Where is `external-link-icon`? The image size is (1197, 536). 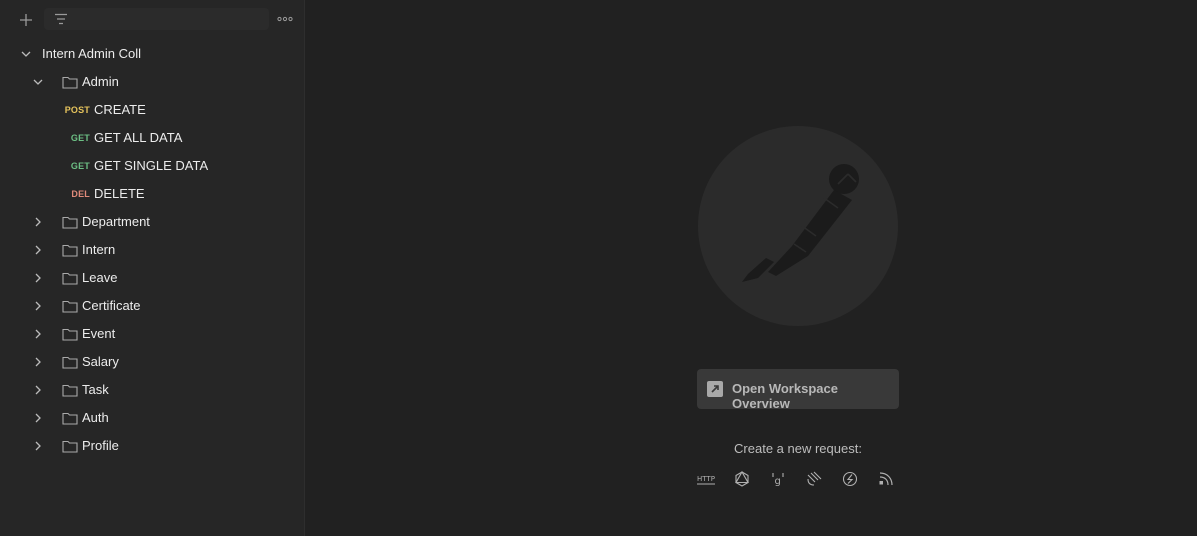
external-link-icon is located at coordinates (715, 389).